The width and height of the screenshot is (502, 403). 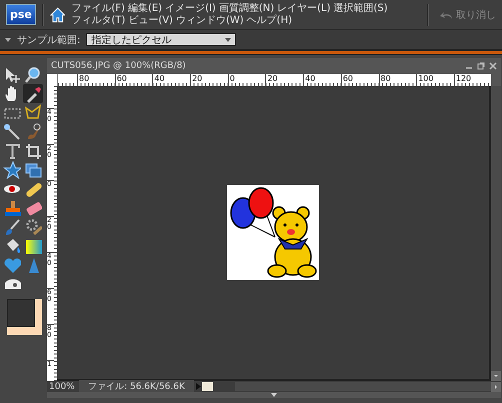 I want to click on sample-range-dropdown: 指定したピクセル, so click(x=161, y=39).